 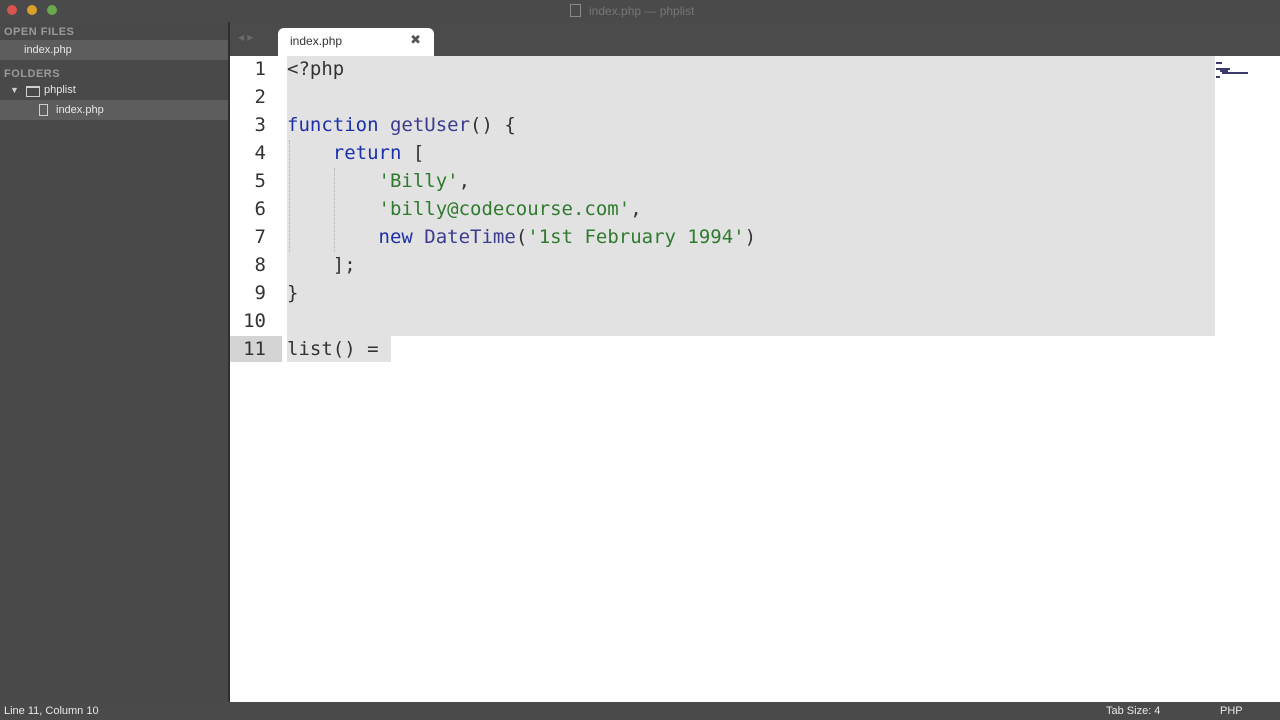 I want to click on line-number-current: 11, so click(x=254, y=349).